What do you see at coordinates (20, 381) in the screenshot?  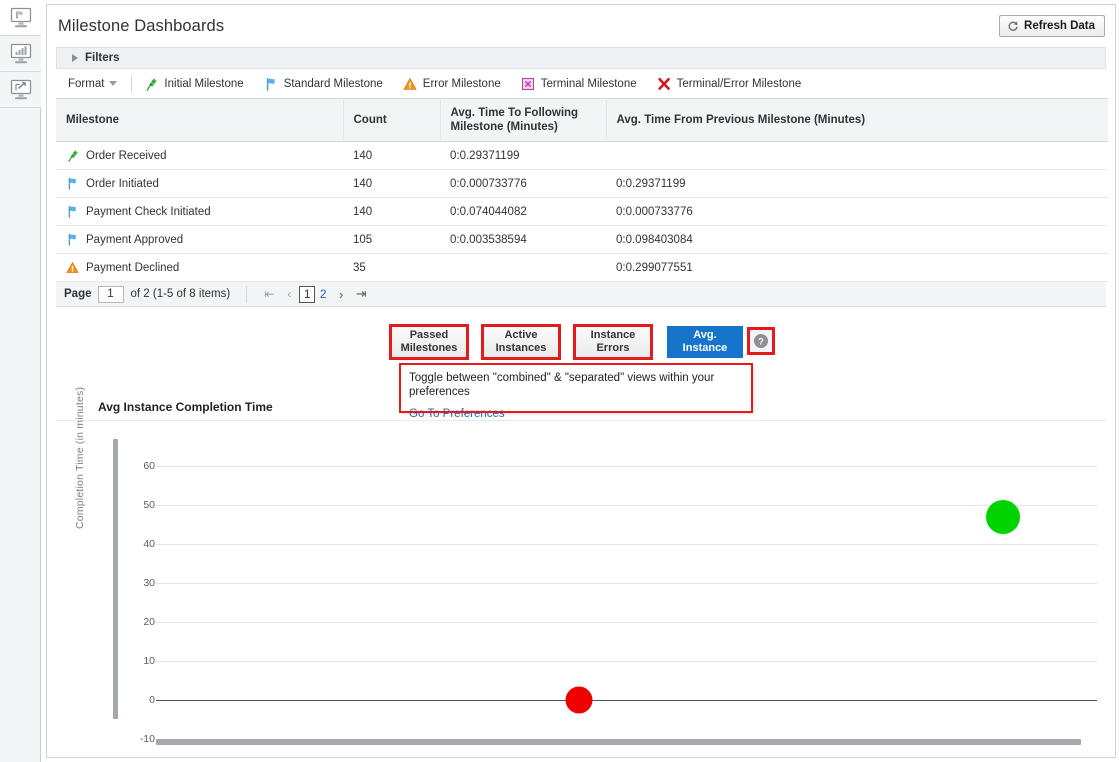 I see `left-rail` at bounding box center [20, 381].